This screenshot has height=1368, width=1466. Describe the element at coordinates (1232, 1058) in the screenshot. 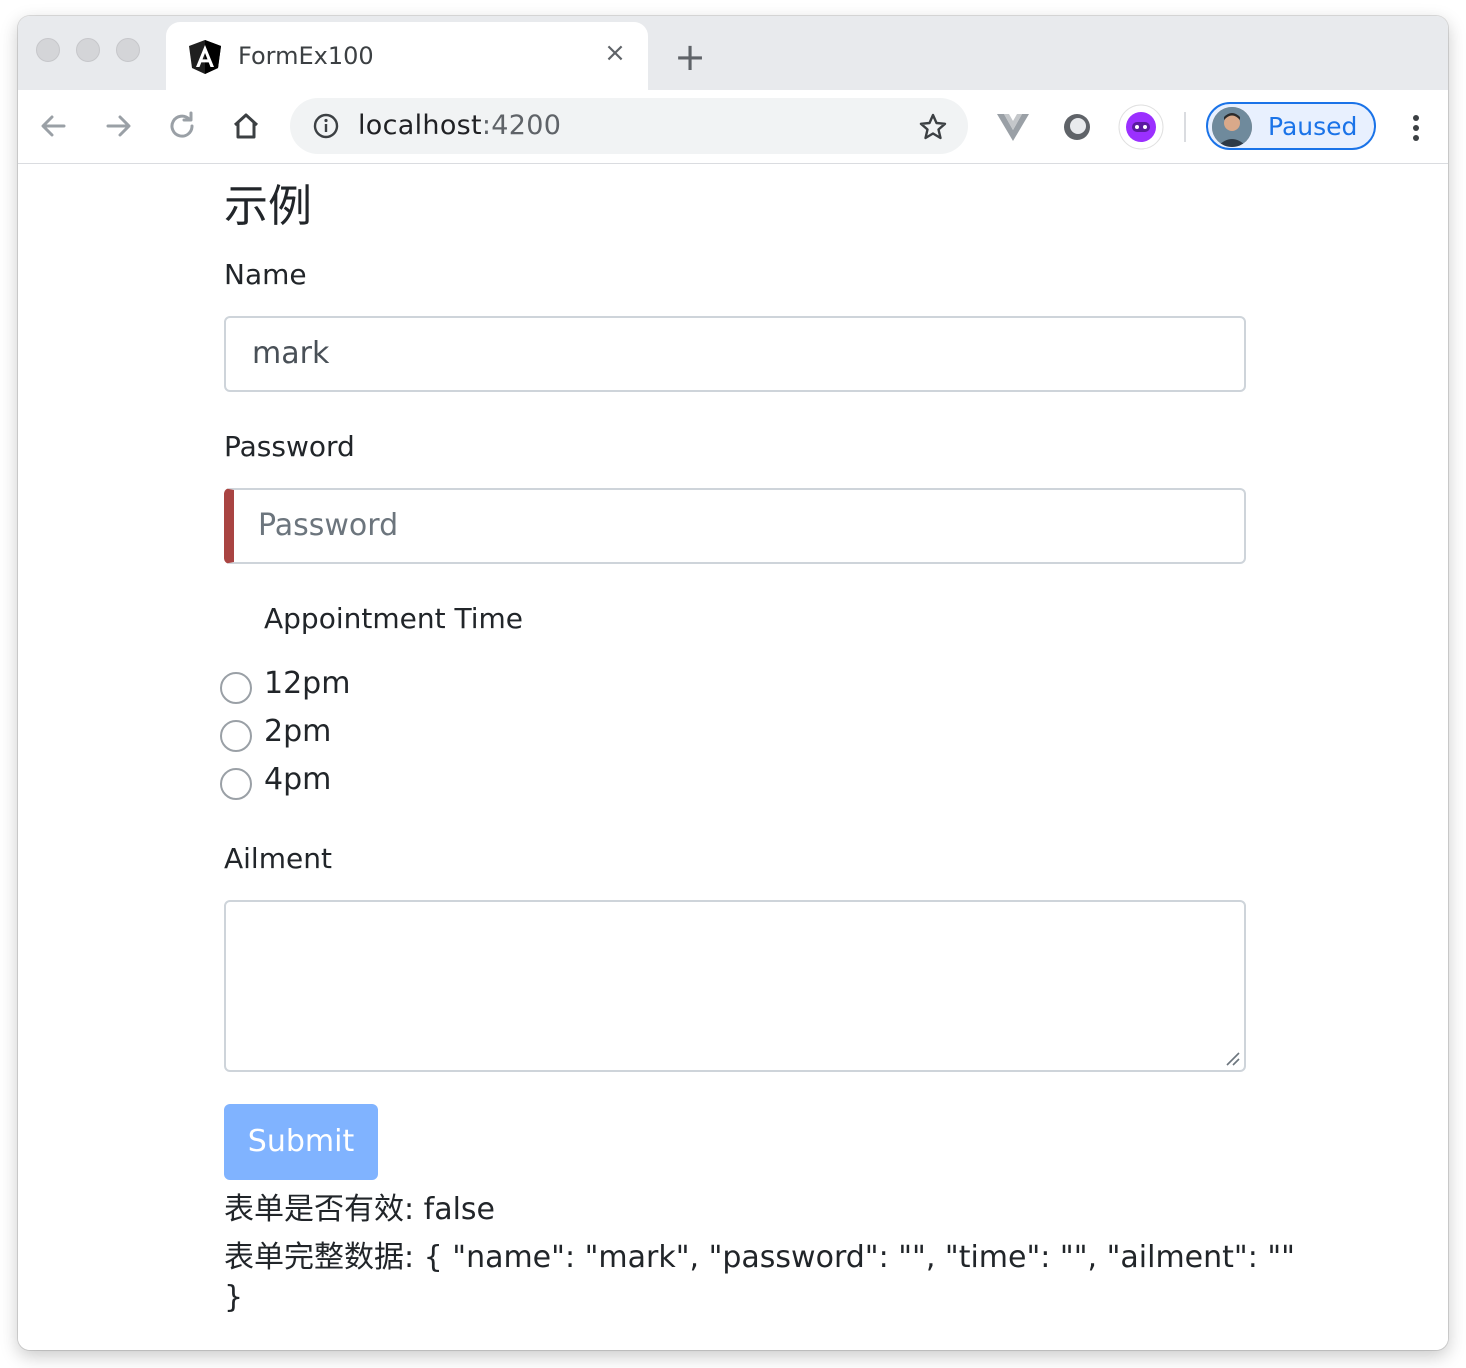

I see `resize-grip-icon` at that location.